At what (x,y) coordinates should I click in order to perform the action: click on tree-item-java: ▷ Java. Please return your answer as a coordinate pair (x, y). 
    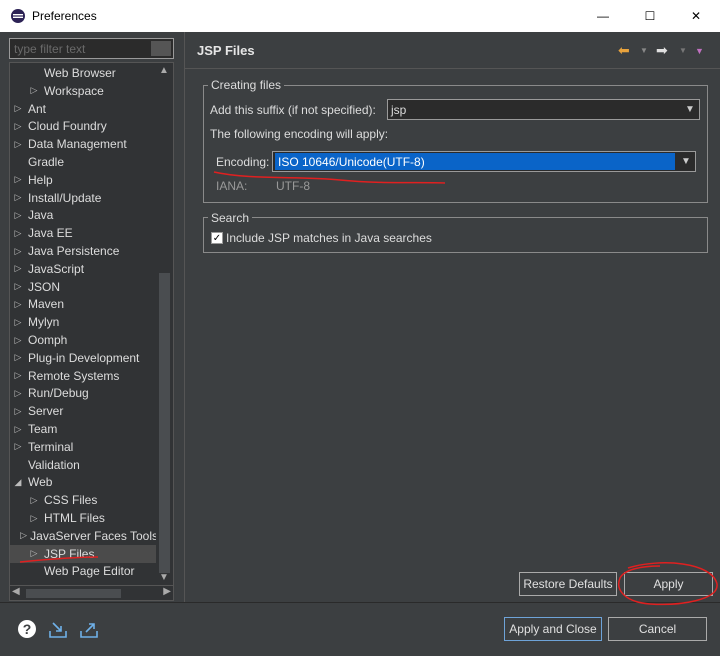
    Looking at the image, I should click on (84, 215).